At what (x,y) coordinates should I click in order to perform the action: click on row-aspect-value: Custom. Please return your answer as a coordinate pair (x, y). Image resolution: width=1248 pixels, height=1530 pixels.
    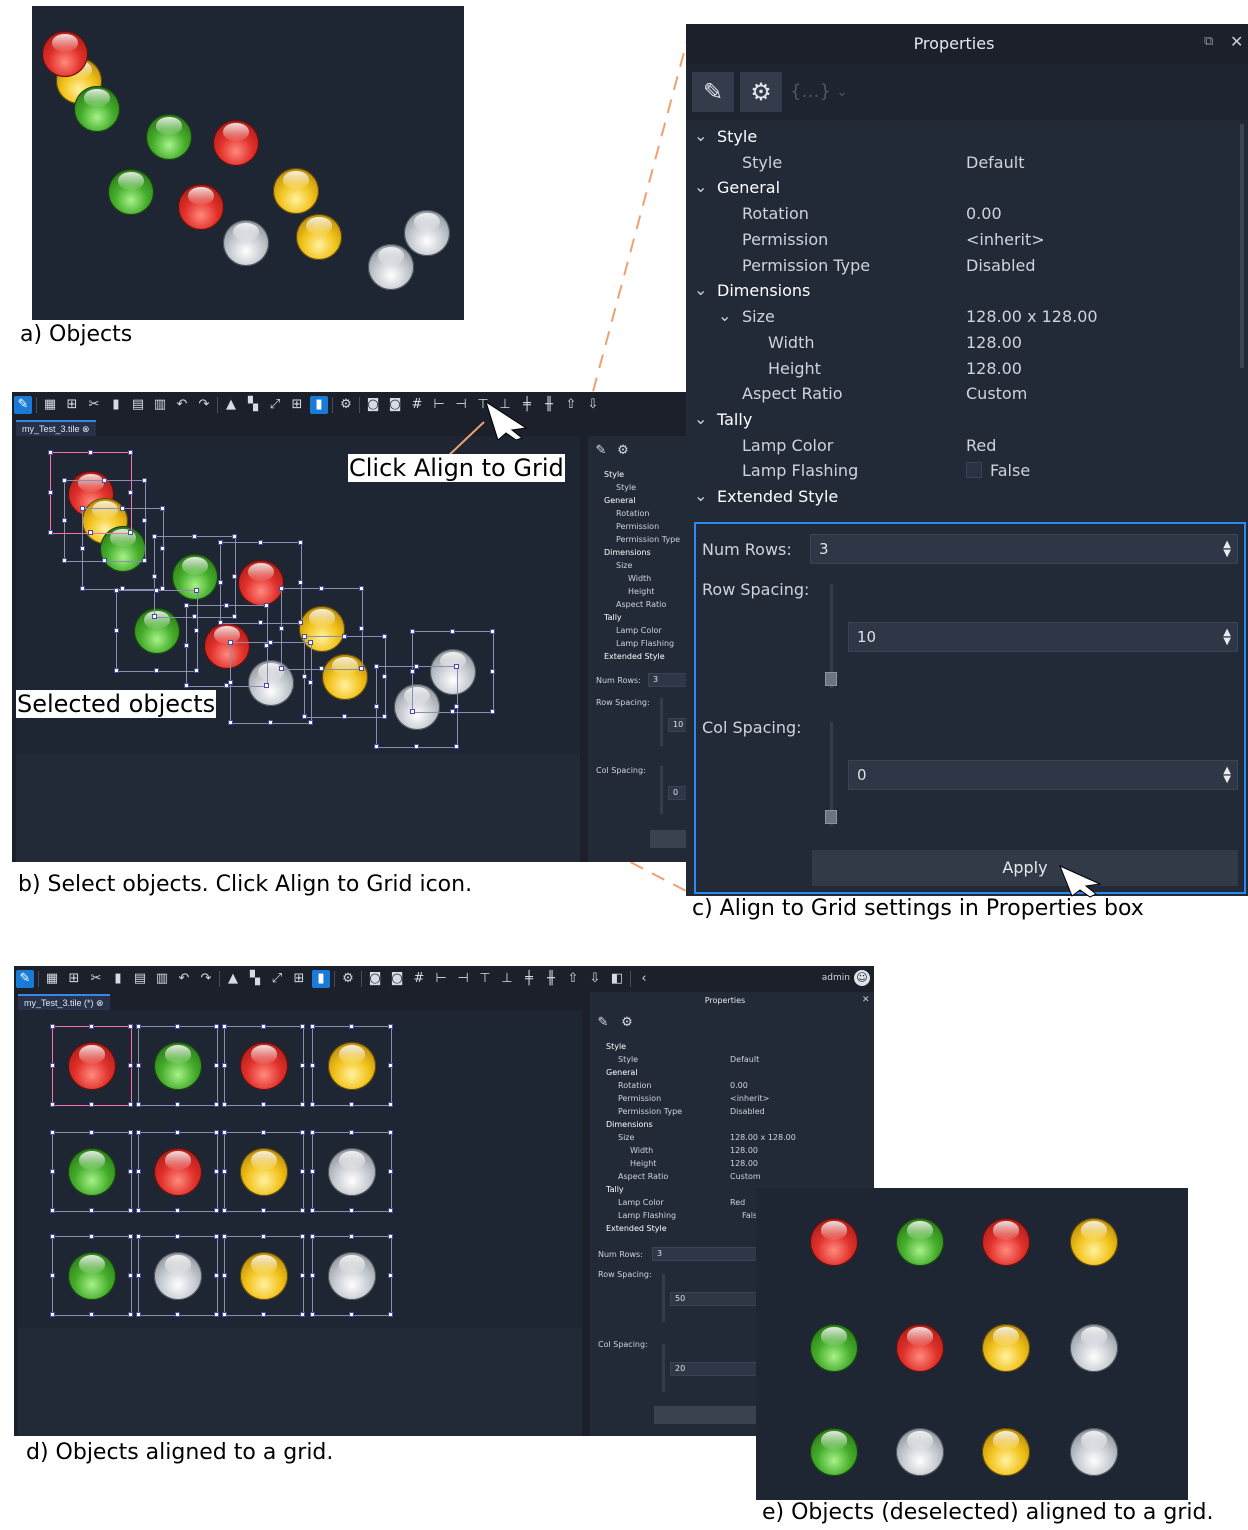
    Looking at the image, I should click on (996, 393).